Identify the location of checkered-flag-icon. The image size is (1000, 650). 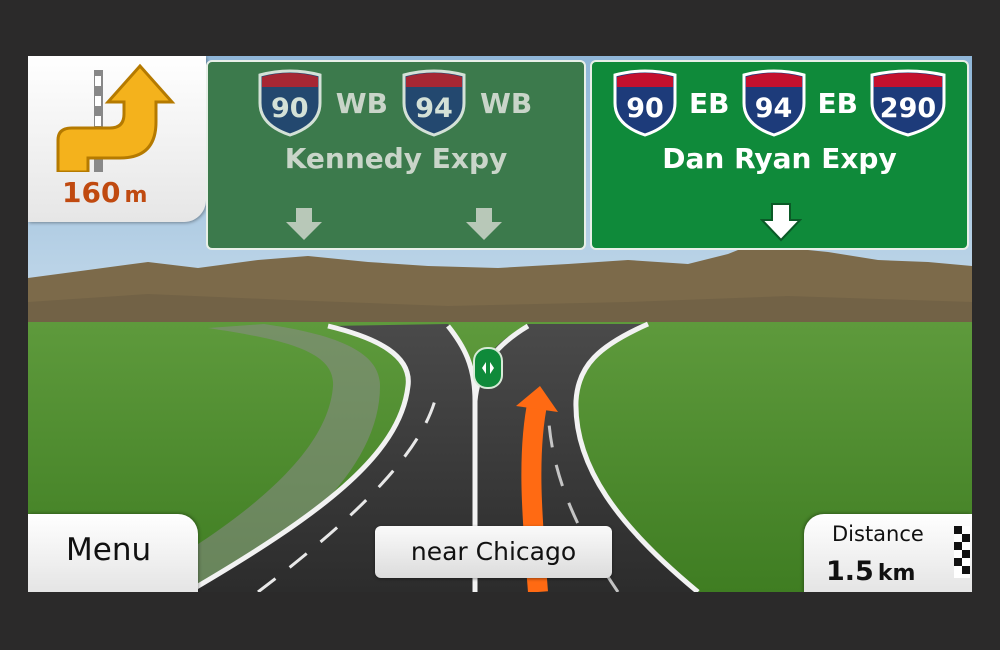
(962, 552).